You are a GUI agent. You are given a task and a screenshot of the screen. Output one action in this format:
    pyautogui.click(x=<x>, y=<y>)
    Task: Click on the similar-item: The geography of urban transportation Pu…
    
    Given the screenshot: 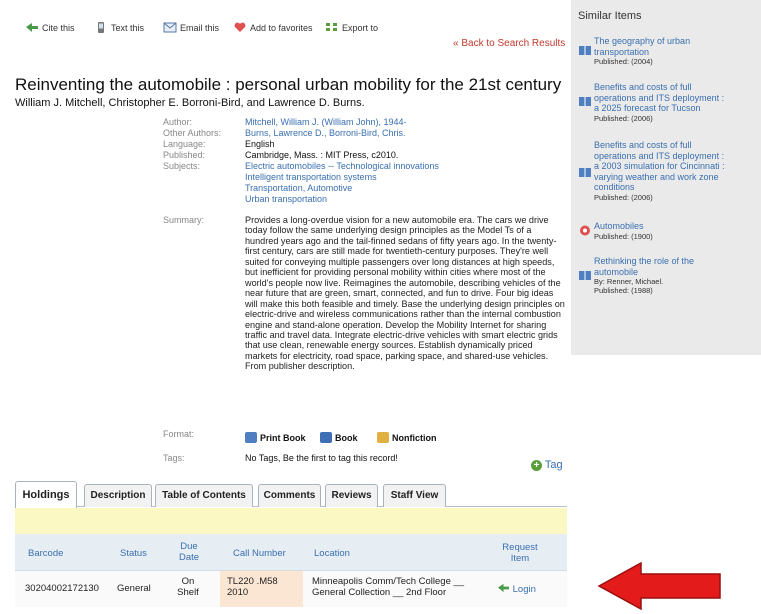 What is the action you would take?
    pyautogui.click(x=675, y=51)
    